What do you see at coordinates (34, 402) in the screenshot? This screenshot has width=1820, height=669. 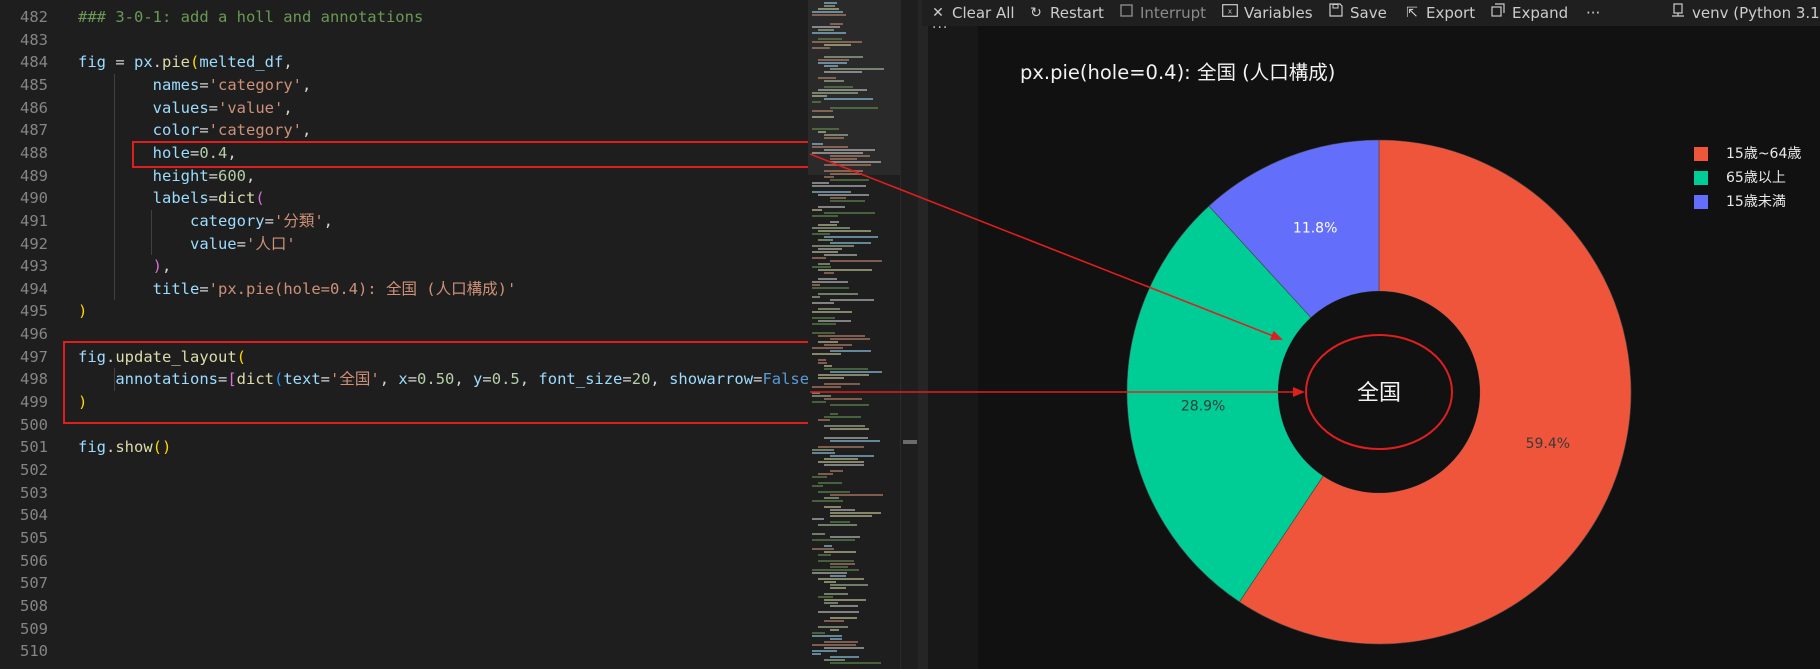 I see `line-number: 499` at bounding box center [34, 402].